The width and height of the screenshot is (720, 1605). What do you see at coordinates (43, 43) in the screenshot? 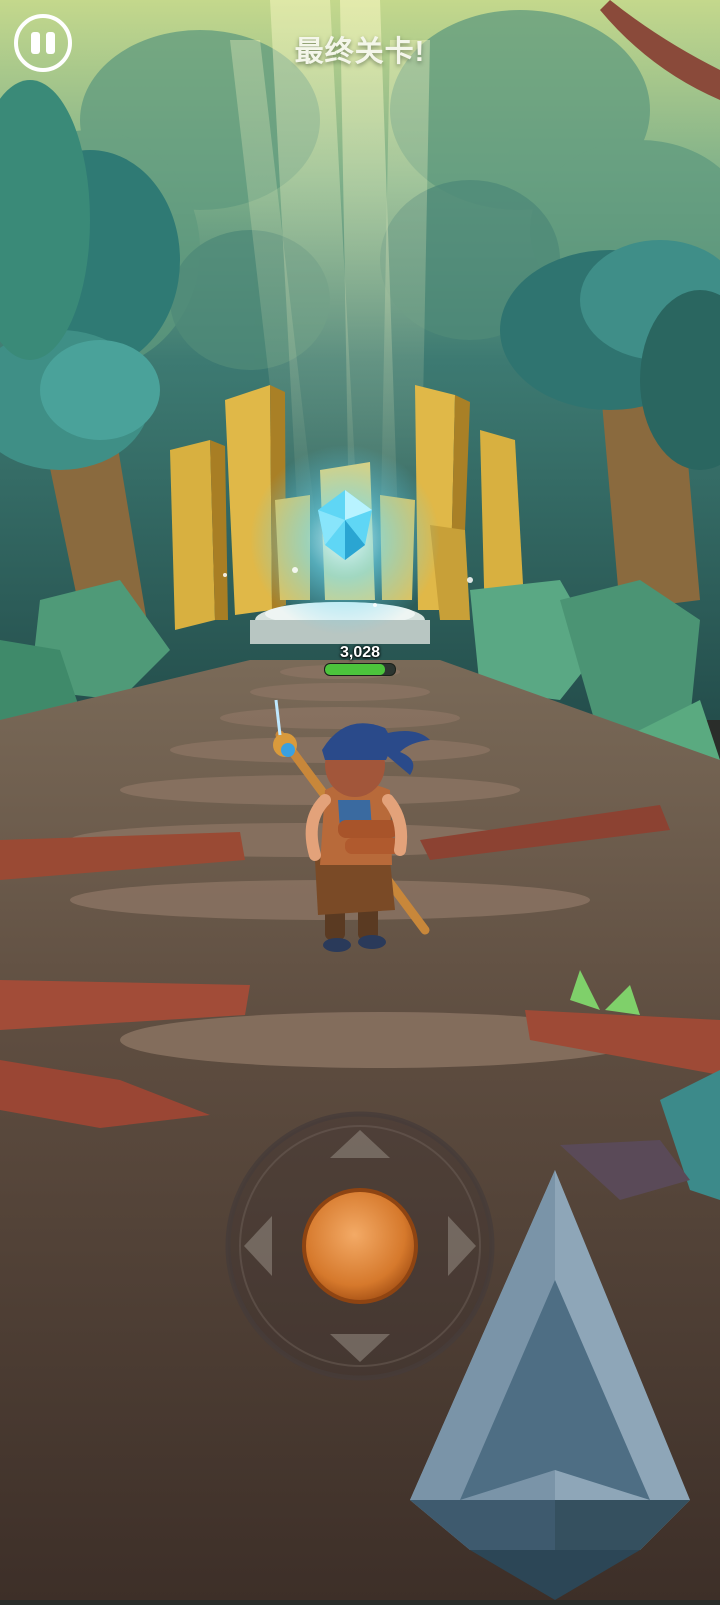
I see `pause-button` at bounding box center [43, 43].